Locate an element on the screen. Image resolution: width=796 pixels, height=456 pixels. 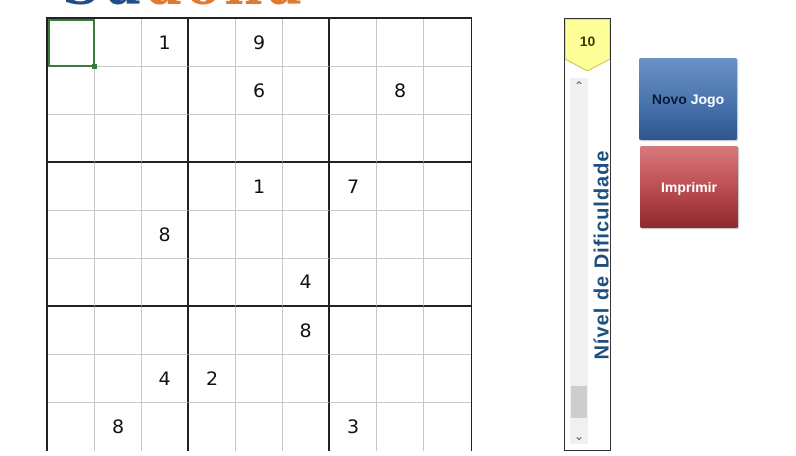
sudoku-cell-r8-c6 is located at coordinates (306, 379).